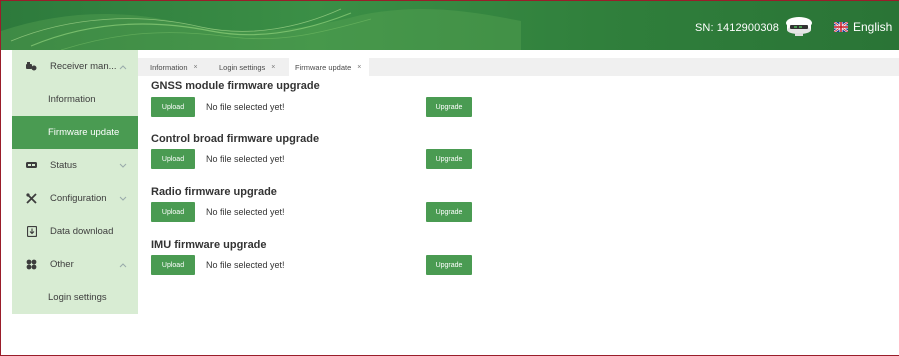 The width and height of the screenshot is (899, 356). What do you see at coordinates (841, 27) in the screenshot?
I see `uk-flag-icon` at bounding box center [841, 27].